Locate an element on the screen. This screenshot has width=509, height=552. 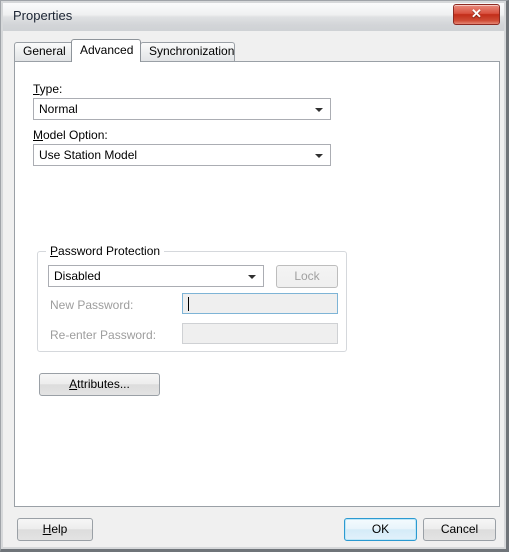
tab-general: General is located at coordinates (44, 51).